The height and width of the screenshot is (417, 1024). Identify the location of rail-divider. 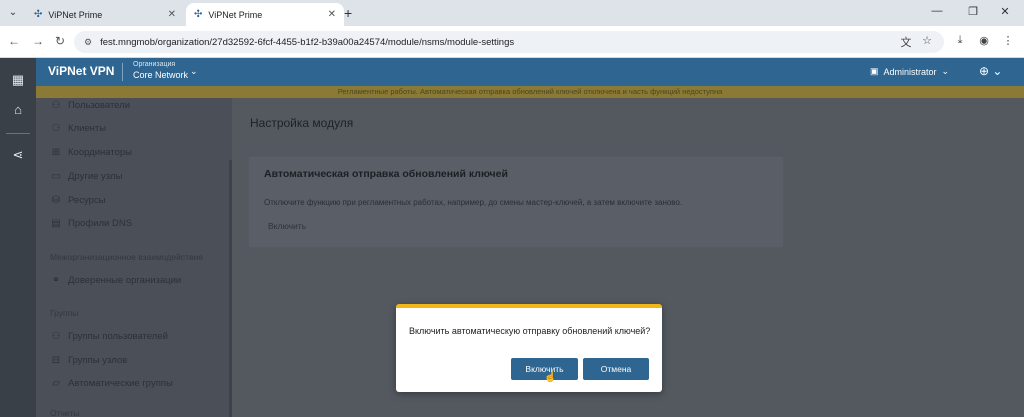
(18, 133).